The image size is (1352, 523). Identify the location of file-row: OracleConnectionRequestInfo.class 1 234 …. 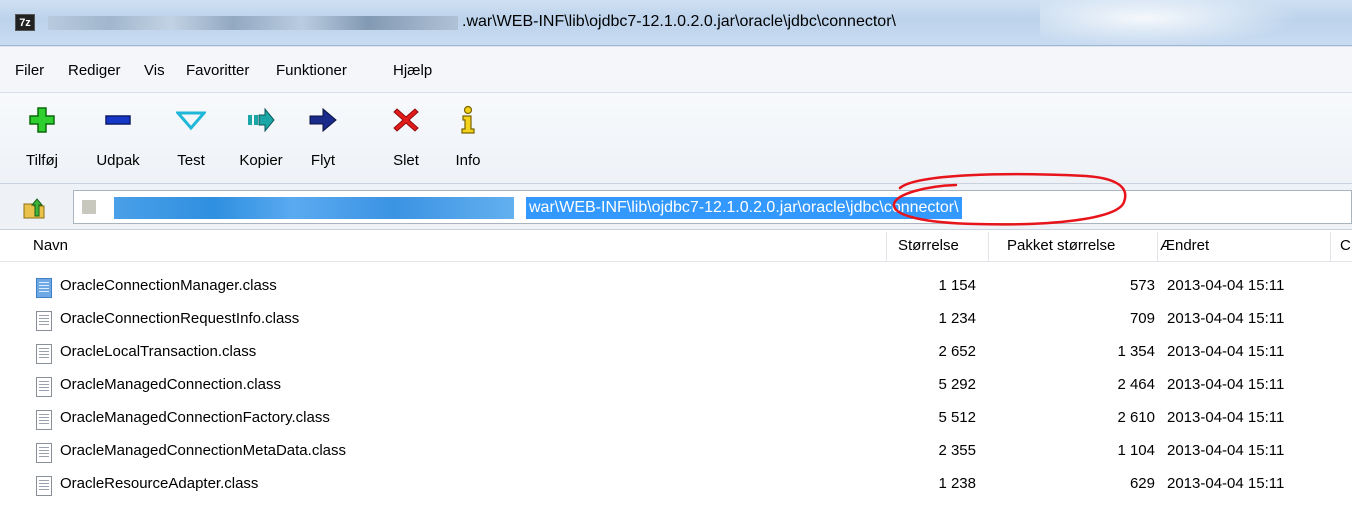
(676, 321).